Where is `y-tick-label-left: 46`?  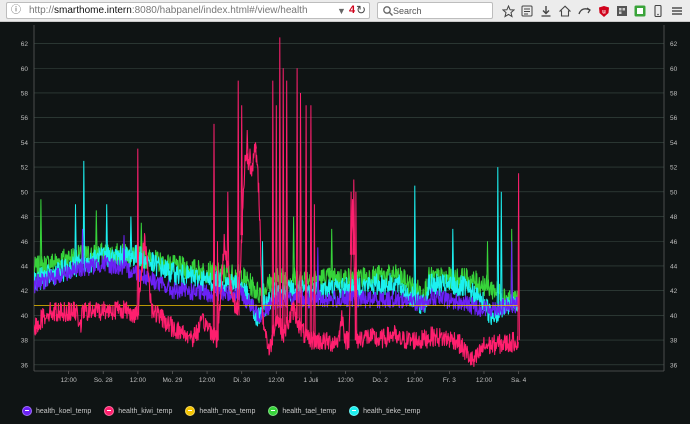 y-tick-label-left: 46 is located at coordinates (25, 242).